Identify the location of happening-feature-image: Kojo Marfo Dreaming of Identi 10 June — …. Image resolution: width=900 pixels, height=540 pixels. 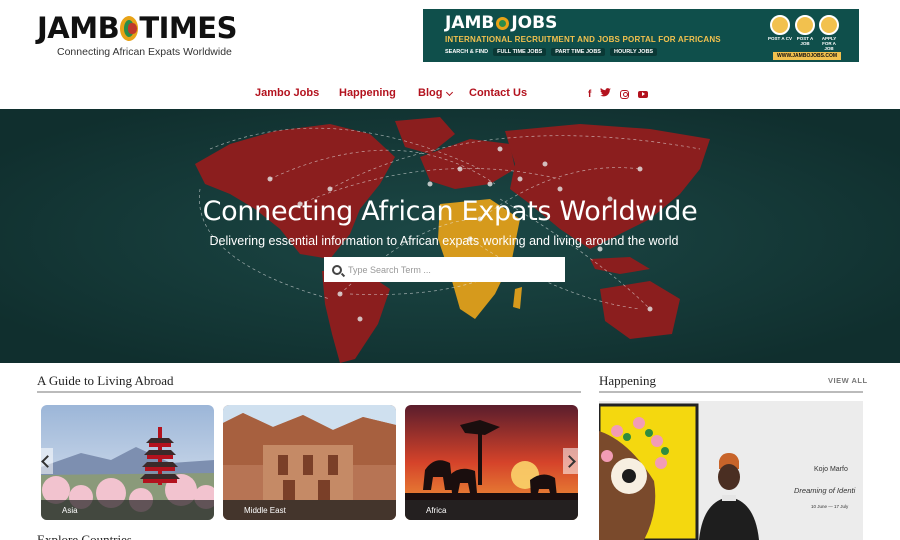
(731, 470).